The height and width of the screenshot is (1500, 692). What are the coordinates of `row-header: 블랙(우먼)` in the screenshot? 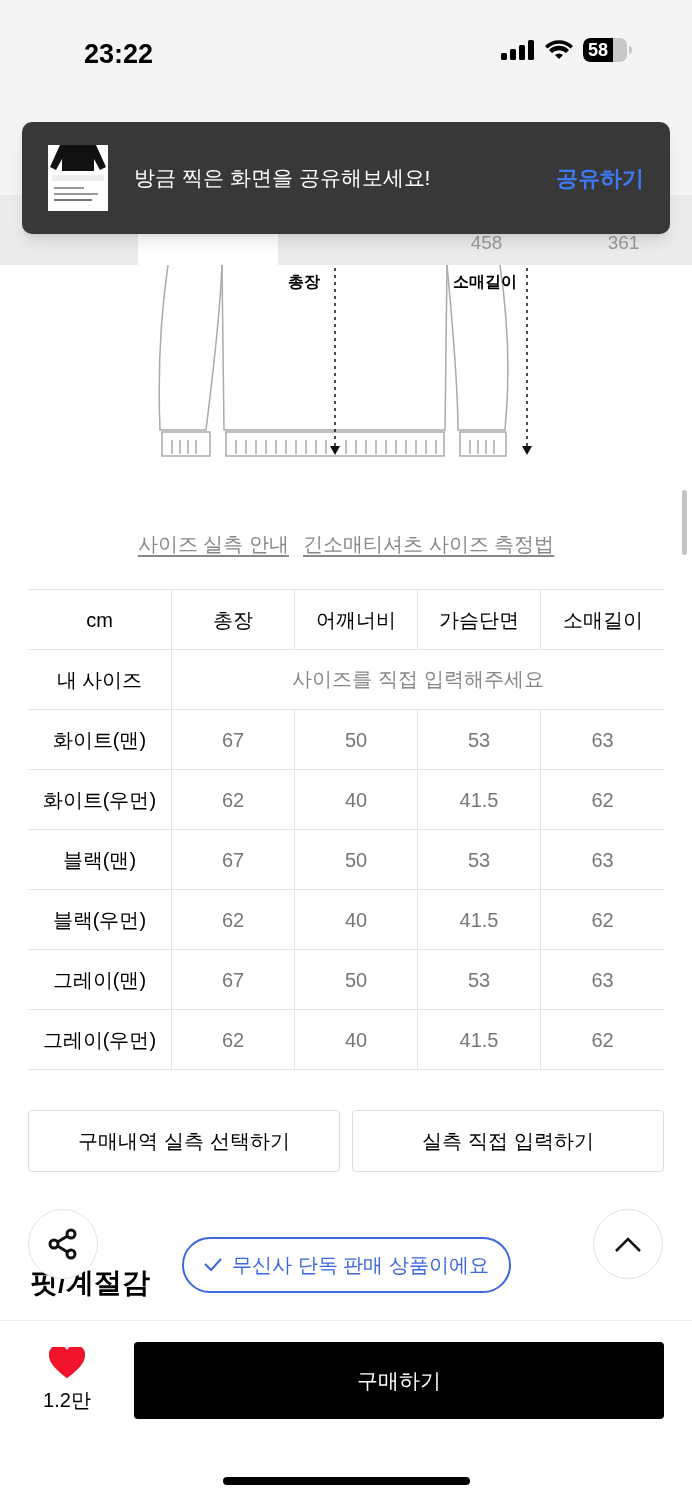 It's located at (100, 920).